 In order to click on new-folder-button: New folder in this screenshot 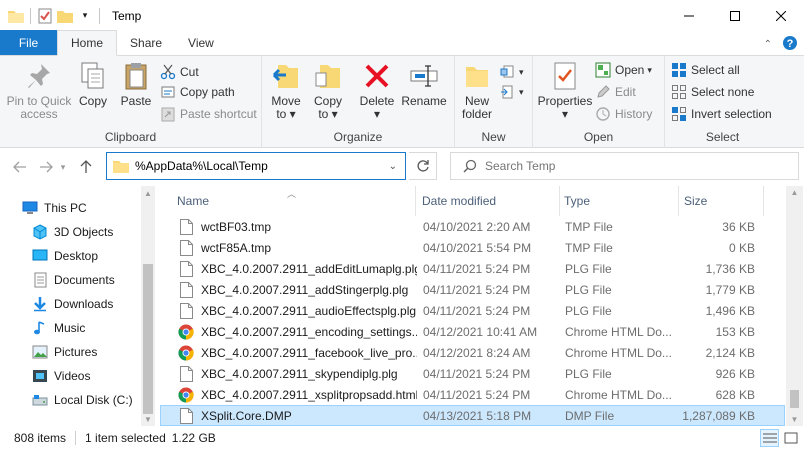, I will do `click(477, 90)`.